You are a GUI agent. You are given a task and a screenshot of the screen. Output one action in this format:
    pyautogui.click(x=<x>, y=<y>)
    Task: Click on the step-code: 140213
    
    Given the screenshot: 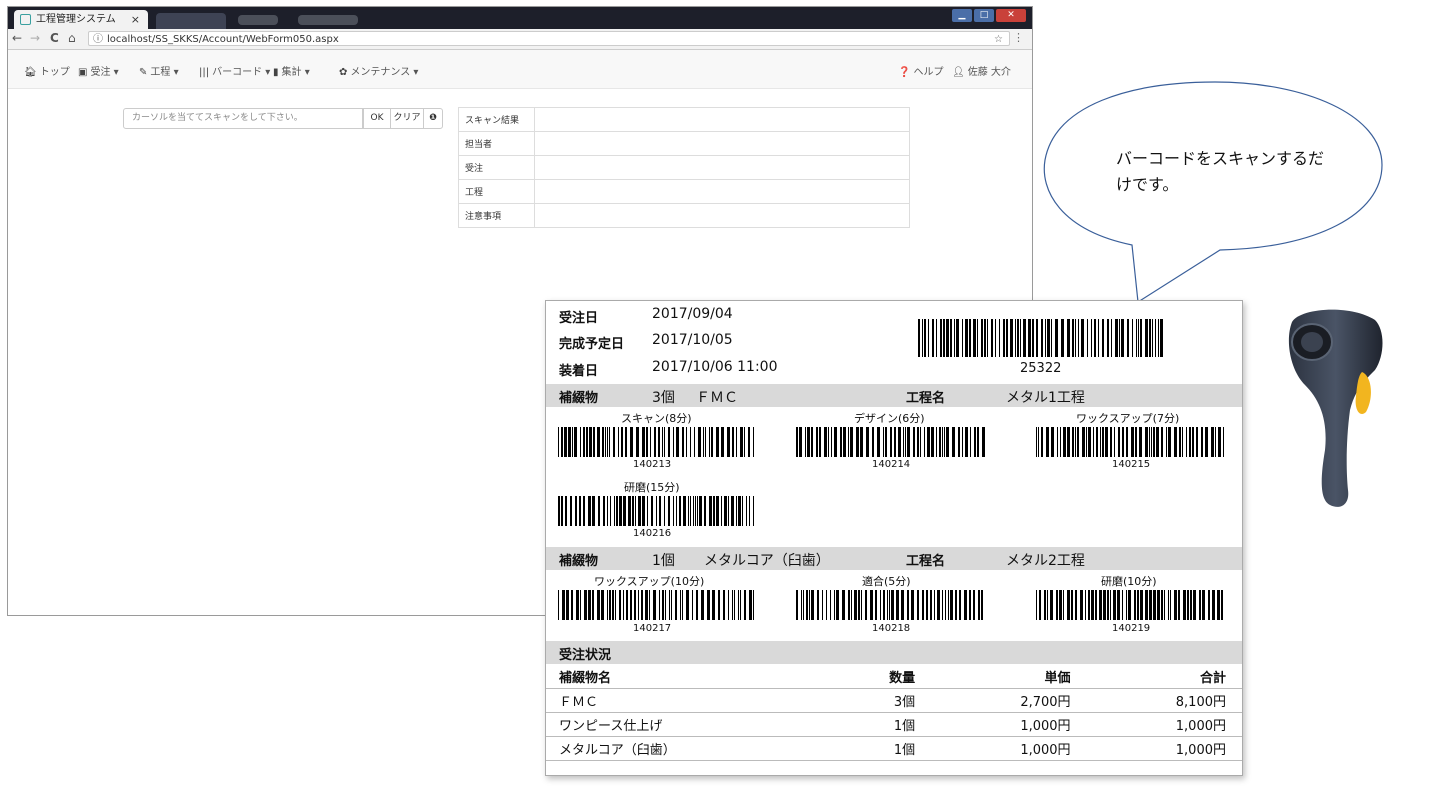 What is the action you would take?
    pyautogui.click(x=652, y=464)
    